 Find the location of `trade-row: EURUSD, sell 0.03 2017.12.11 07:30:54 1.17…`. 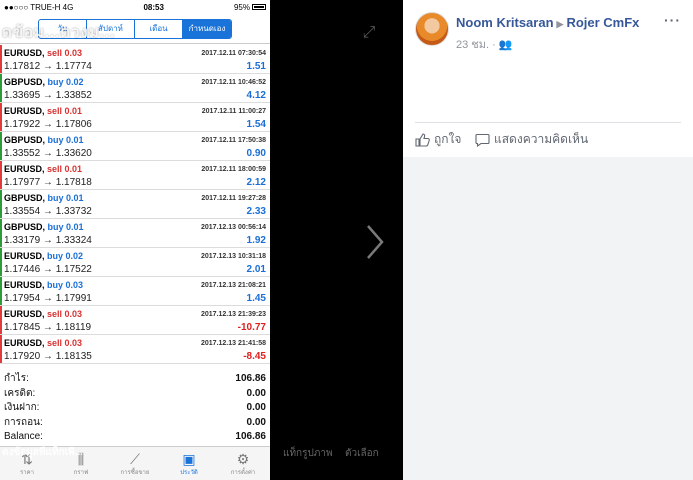

trade-row: EURUSD, sell 0.03 2017.12.11 07:30:54 1.17… is located at coordinates (135, 59).